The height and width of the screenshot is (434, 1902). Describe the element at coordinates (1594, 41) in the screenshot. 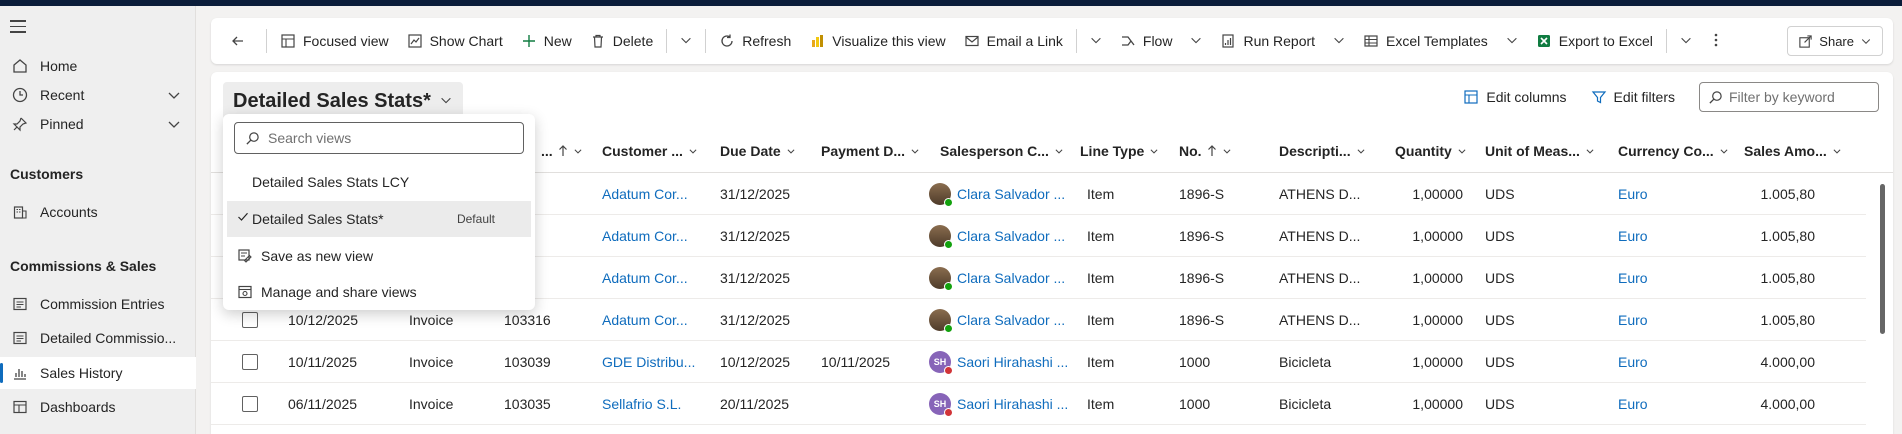

I see `export-excel-button: Export to Excel` at that location.